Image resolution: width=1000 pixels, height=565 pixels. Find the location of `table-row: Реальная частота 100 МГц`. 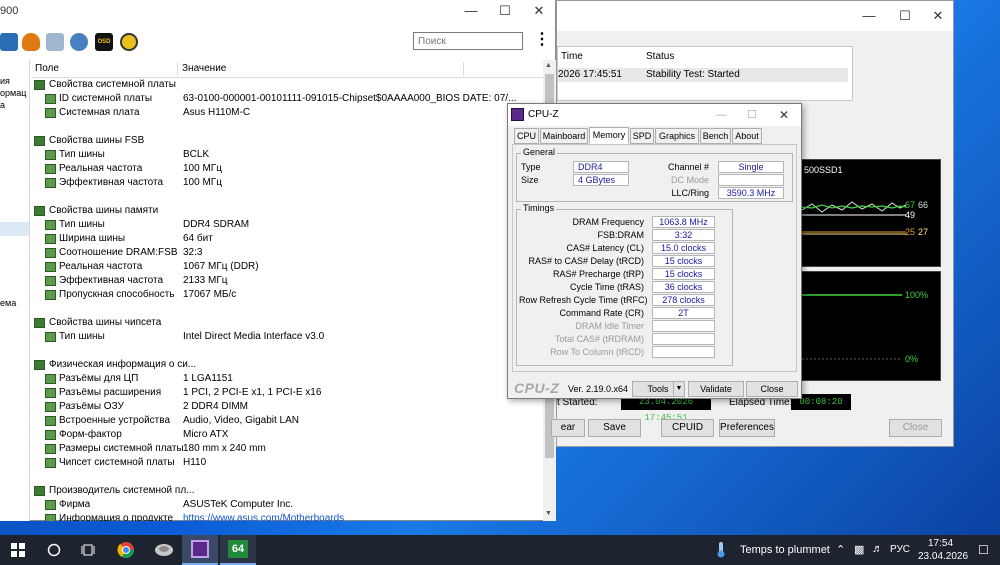

table-row: Реальная частота 100 МГц is located at coordinates (287, 169).